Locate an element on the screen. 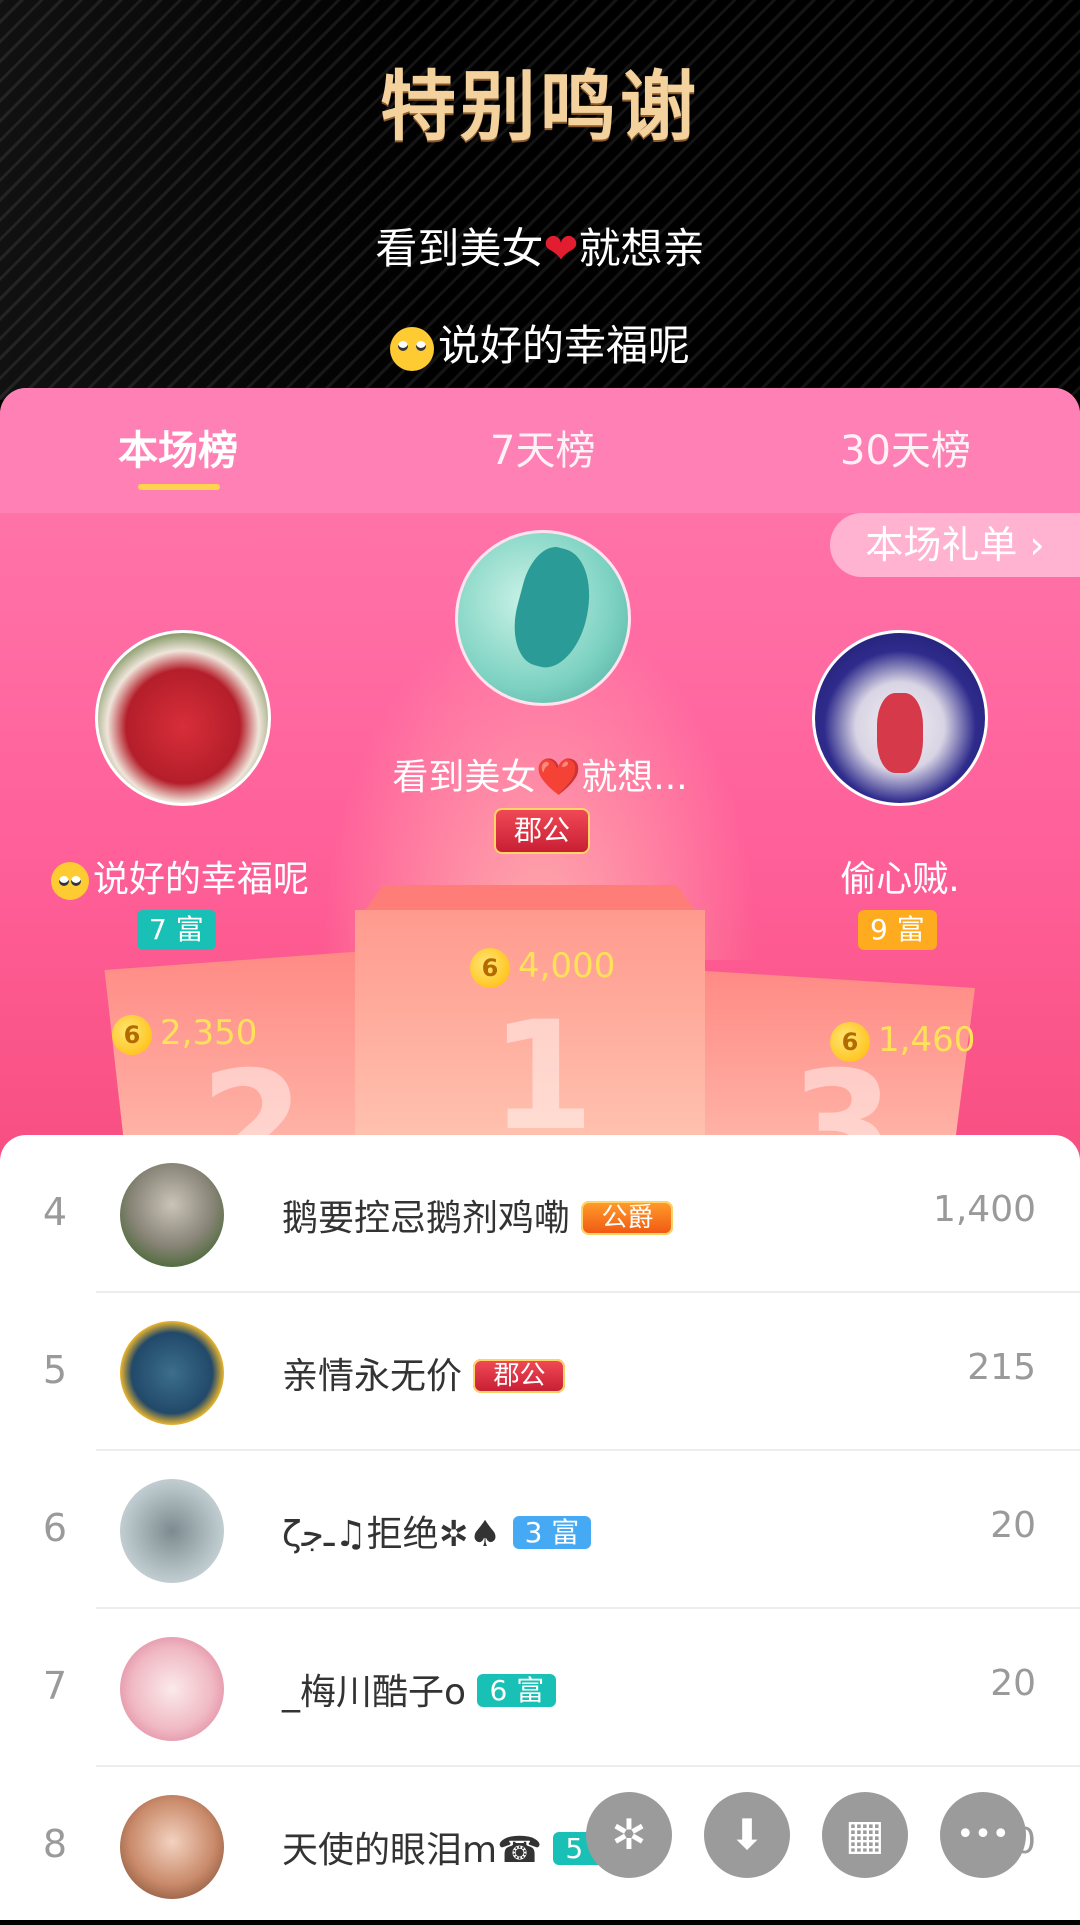 This screenshot has width=1080, height=1925. rank-number: 6 is located at coordinates (55, 1528).